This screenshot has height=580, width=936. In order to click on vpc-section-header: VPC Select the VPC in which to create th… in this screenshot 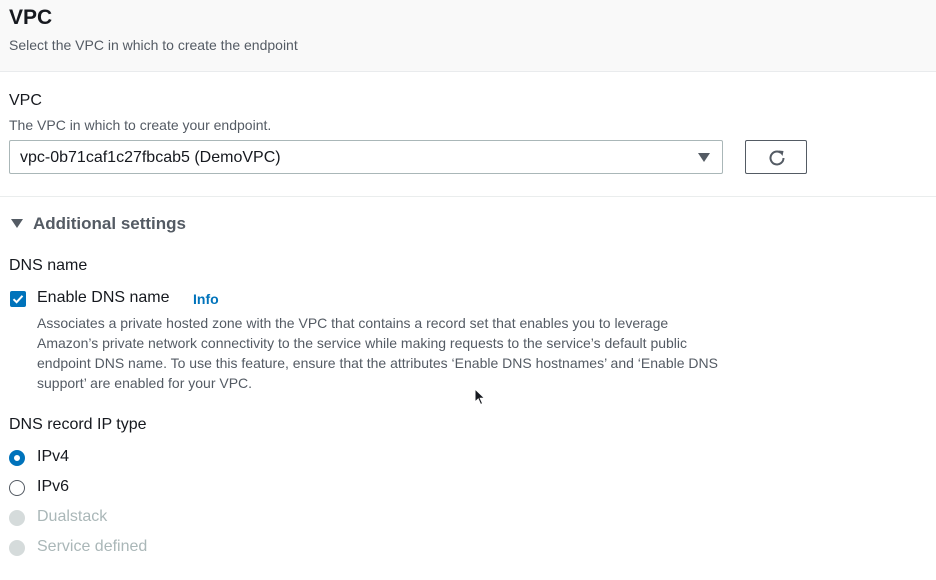, I will do `click(468, 36)`.